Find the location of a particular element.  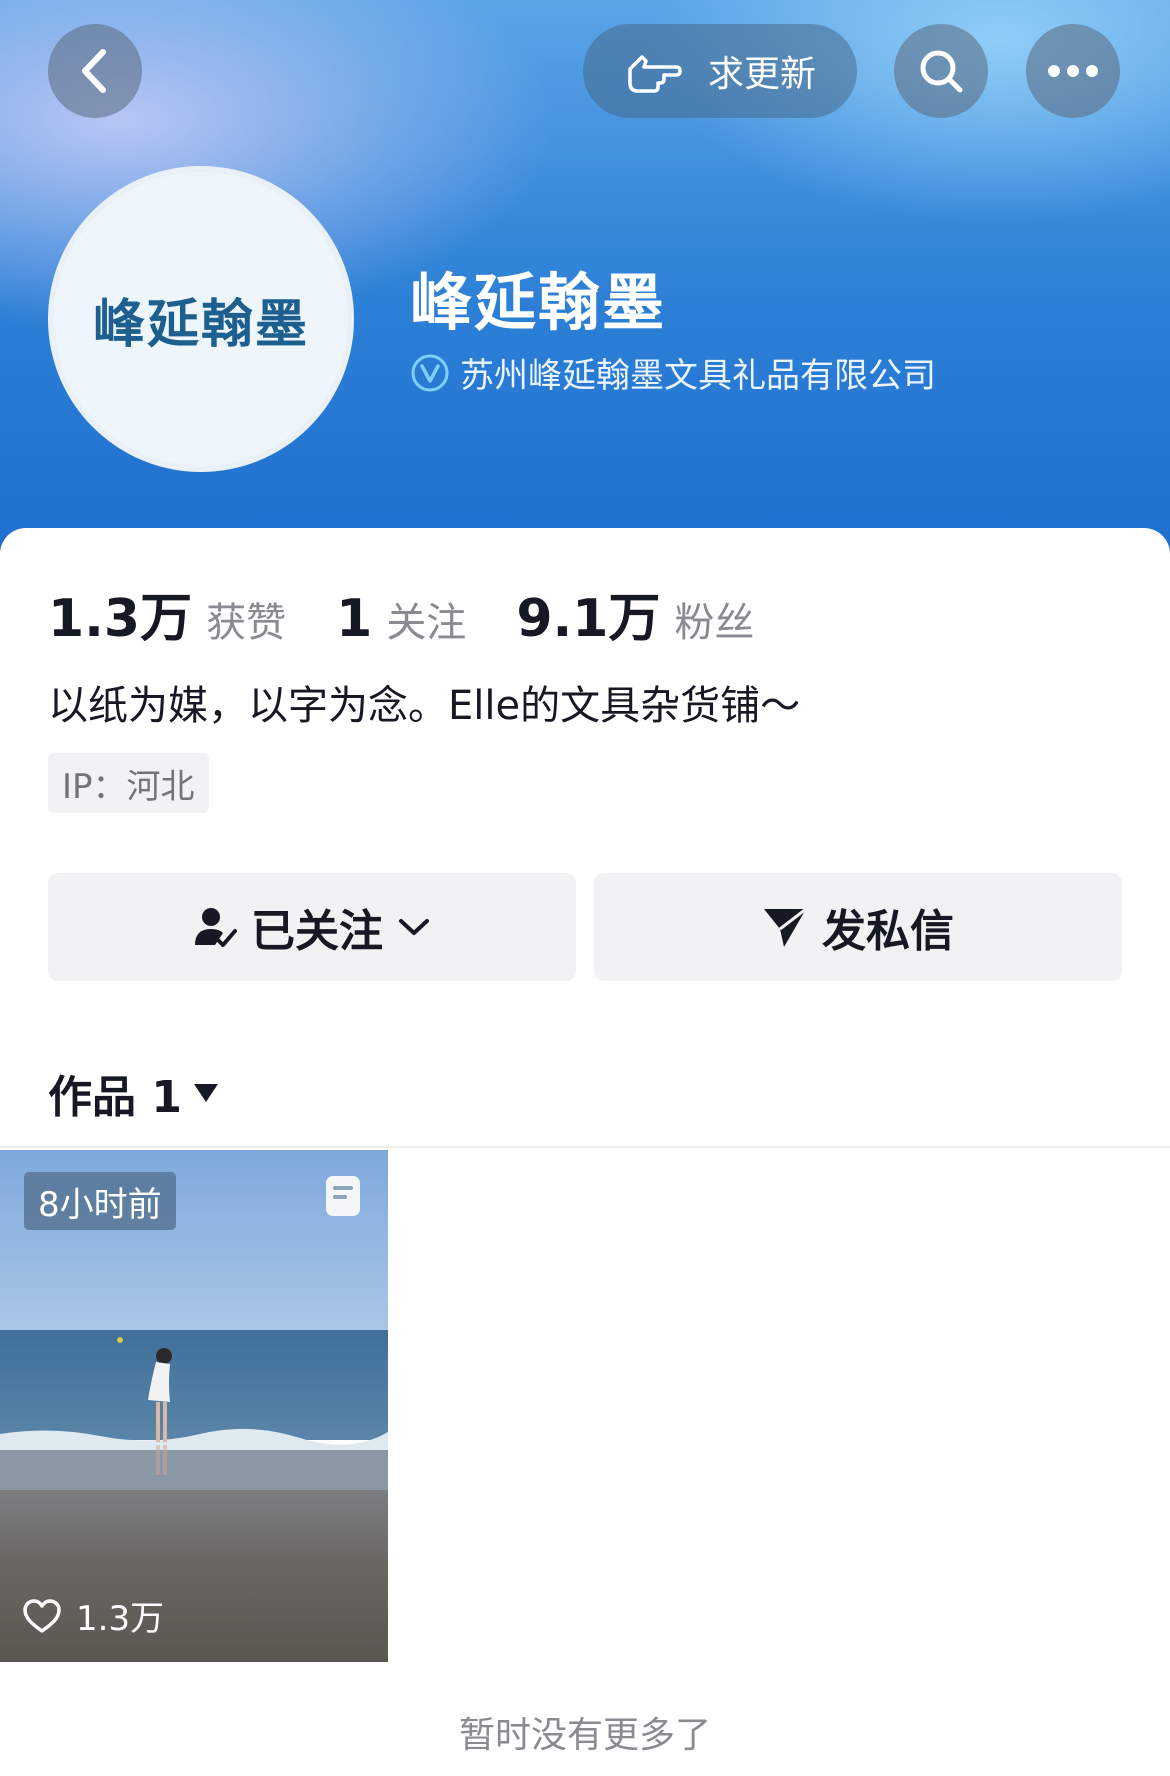

more-button is located at coordinates (1073, 71).